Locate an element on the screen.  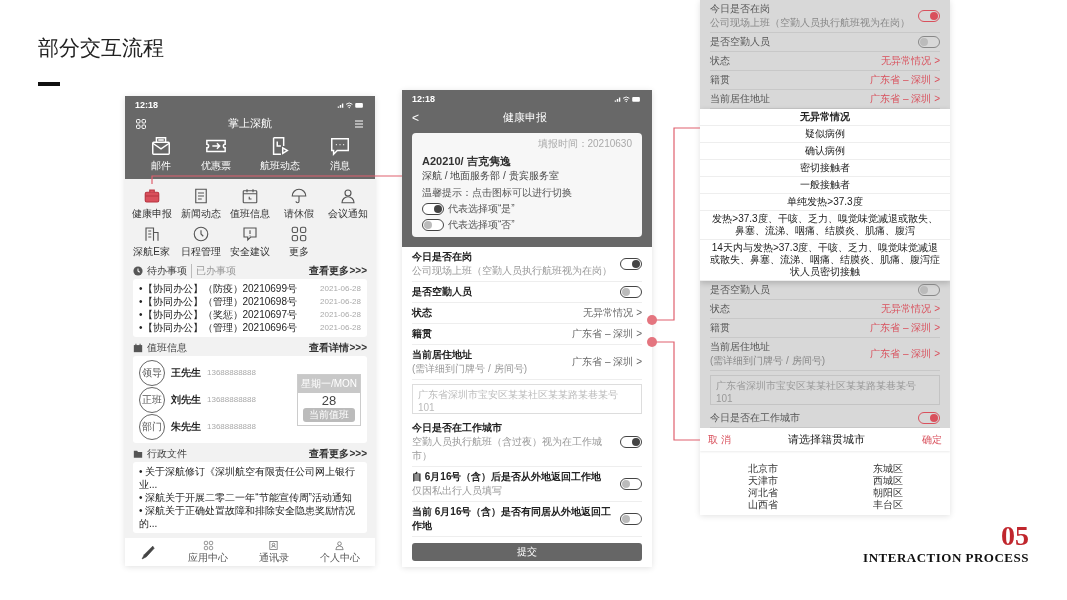
field-label: 是否空勤人员 is located at coordinates (442, 292).